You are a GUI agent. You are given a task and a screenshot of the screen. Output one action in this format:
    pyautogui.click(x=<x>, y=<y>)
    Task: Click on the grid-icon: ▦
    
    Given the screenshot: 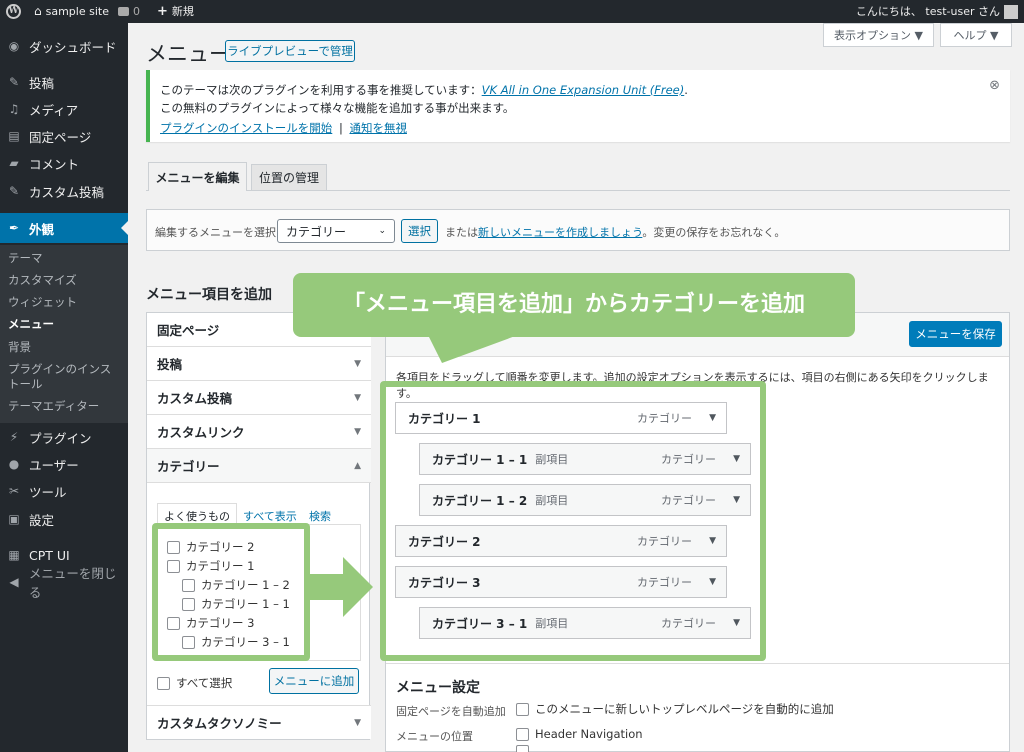 What is the action you would take?
    pyautogui.click(x=14, y=555)
    